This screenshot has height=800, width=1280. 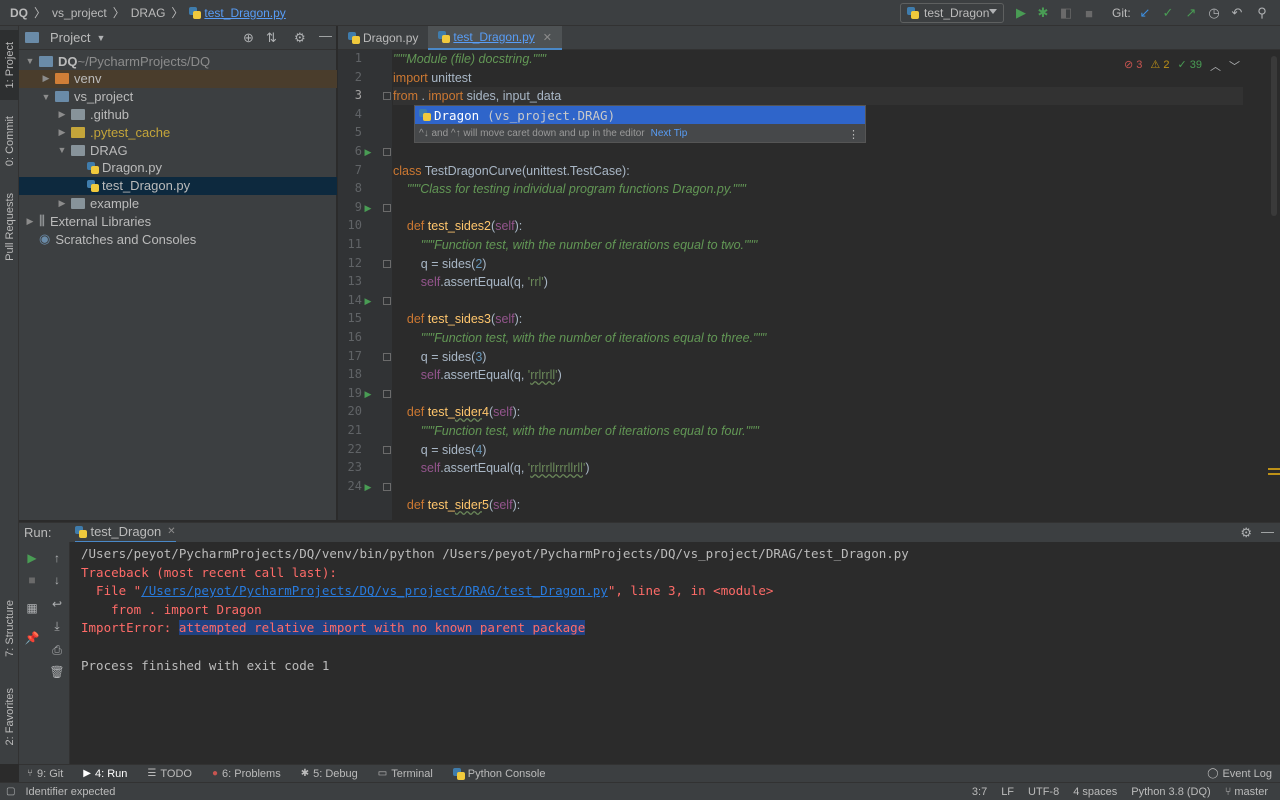 I want to click on tree-item: ▶ example, so click(x=178, y=203).